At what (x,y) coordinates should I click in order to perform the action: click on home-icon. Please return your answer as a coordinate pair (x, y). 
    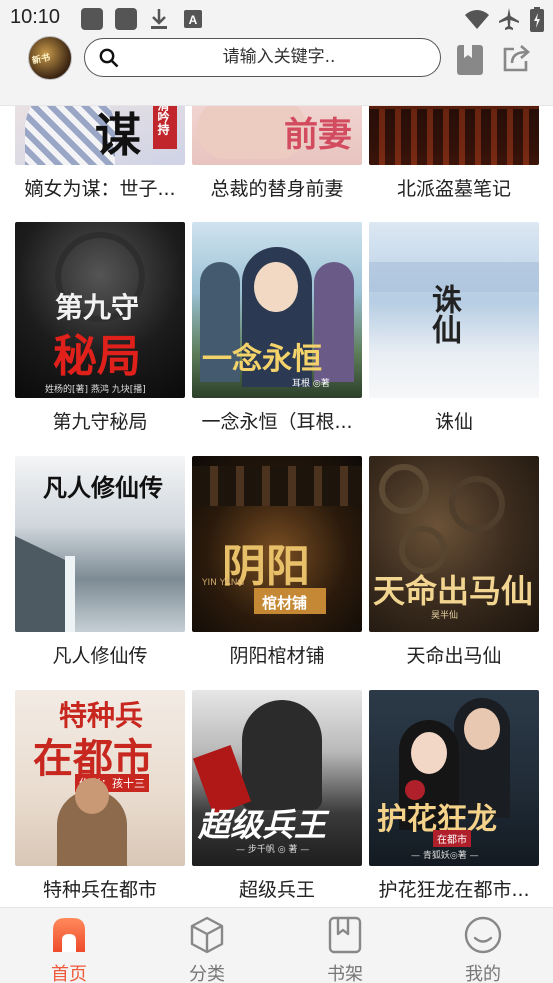
    Looking at the image, I should click on (69, 935).